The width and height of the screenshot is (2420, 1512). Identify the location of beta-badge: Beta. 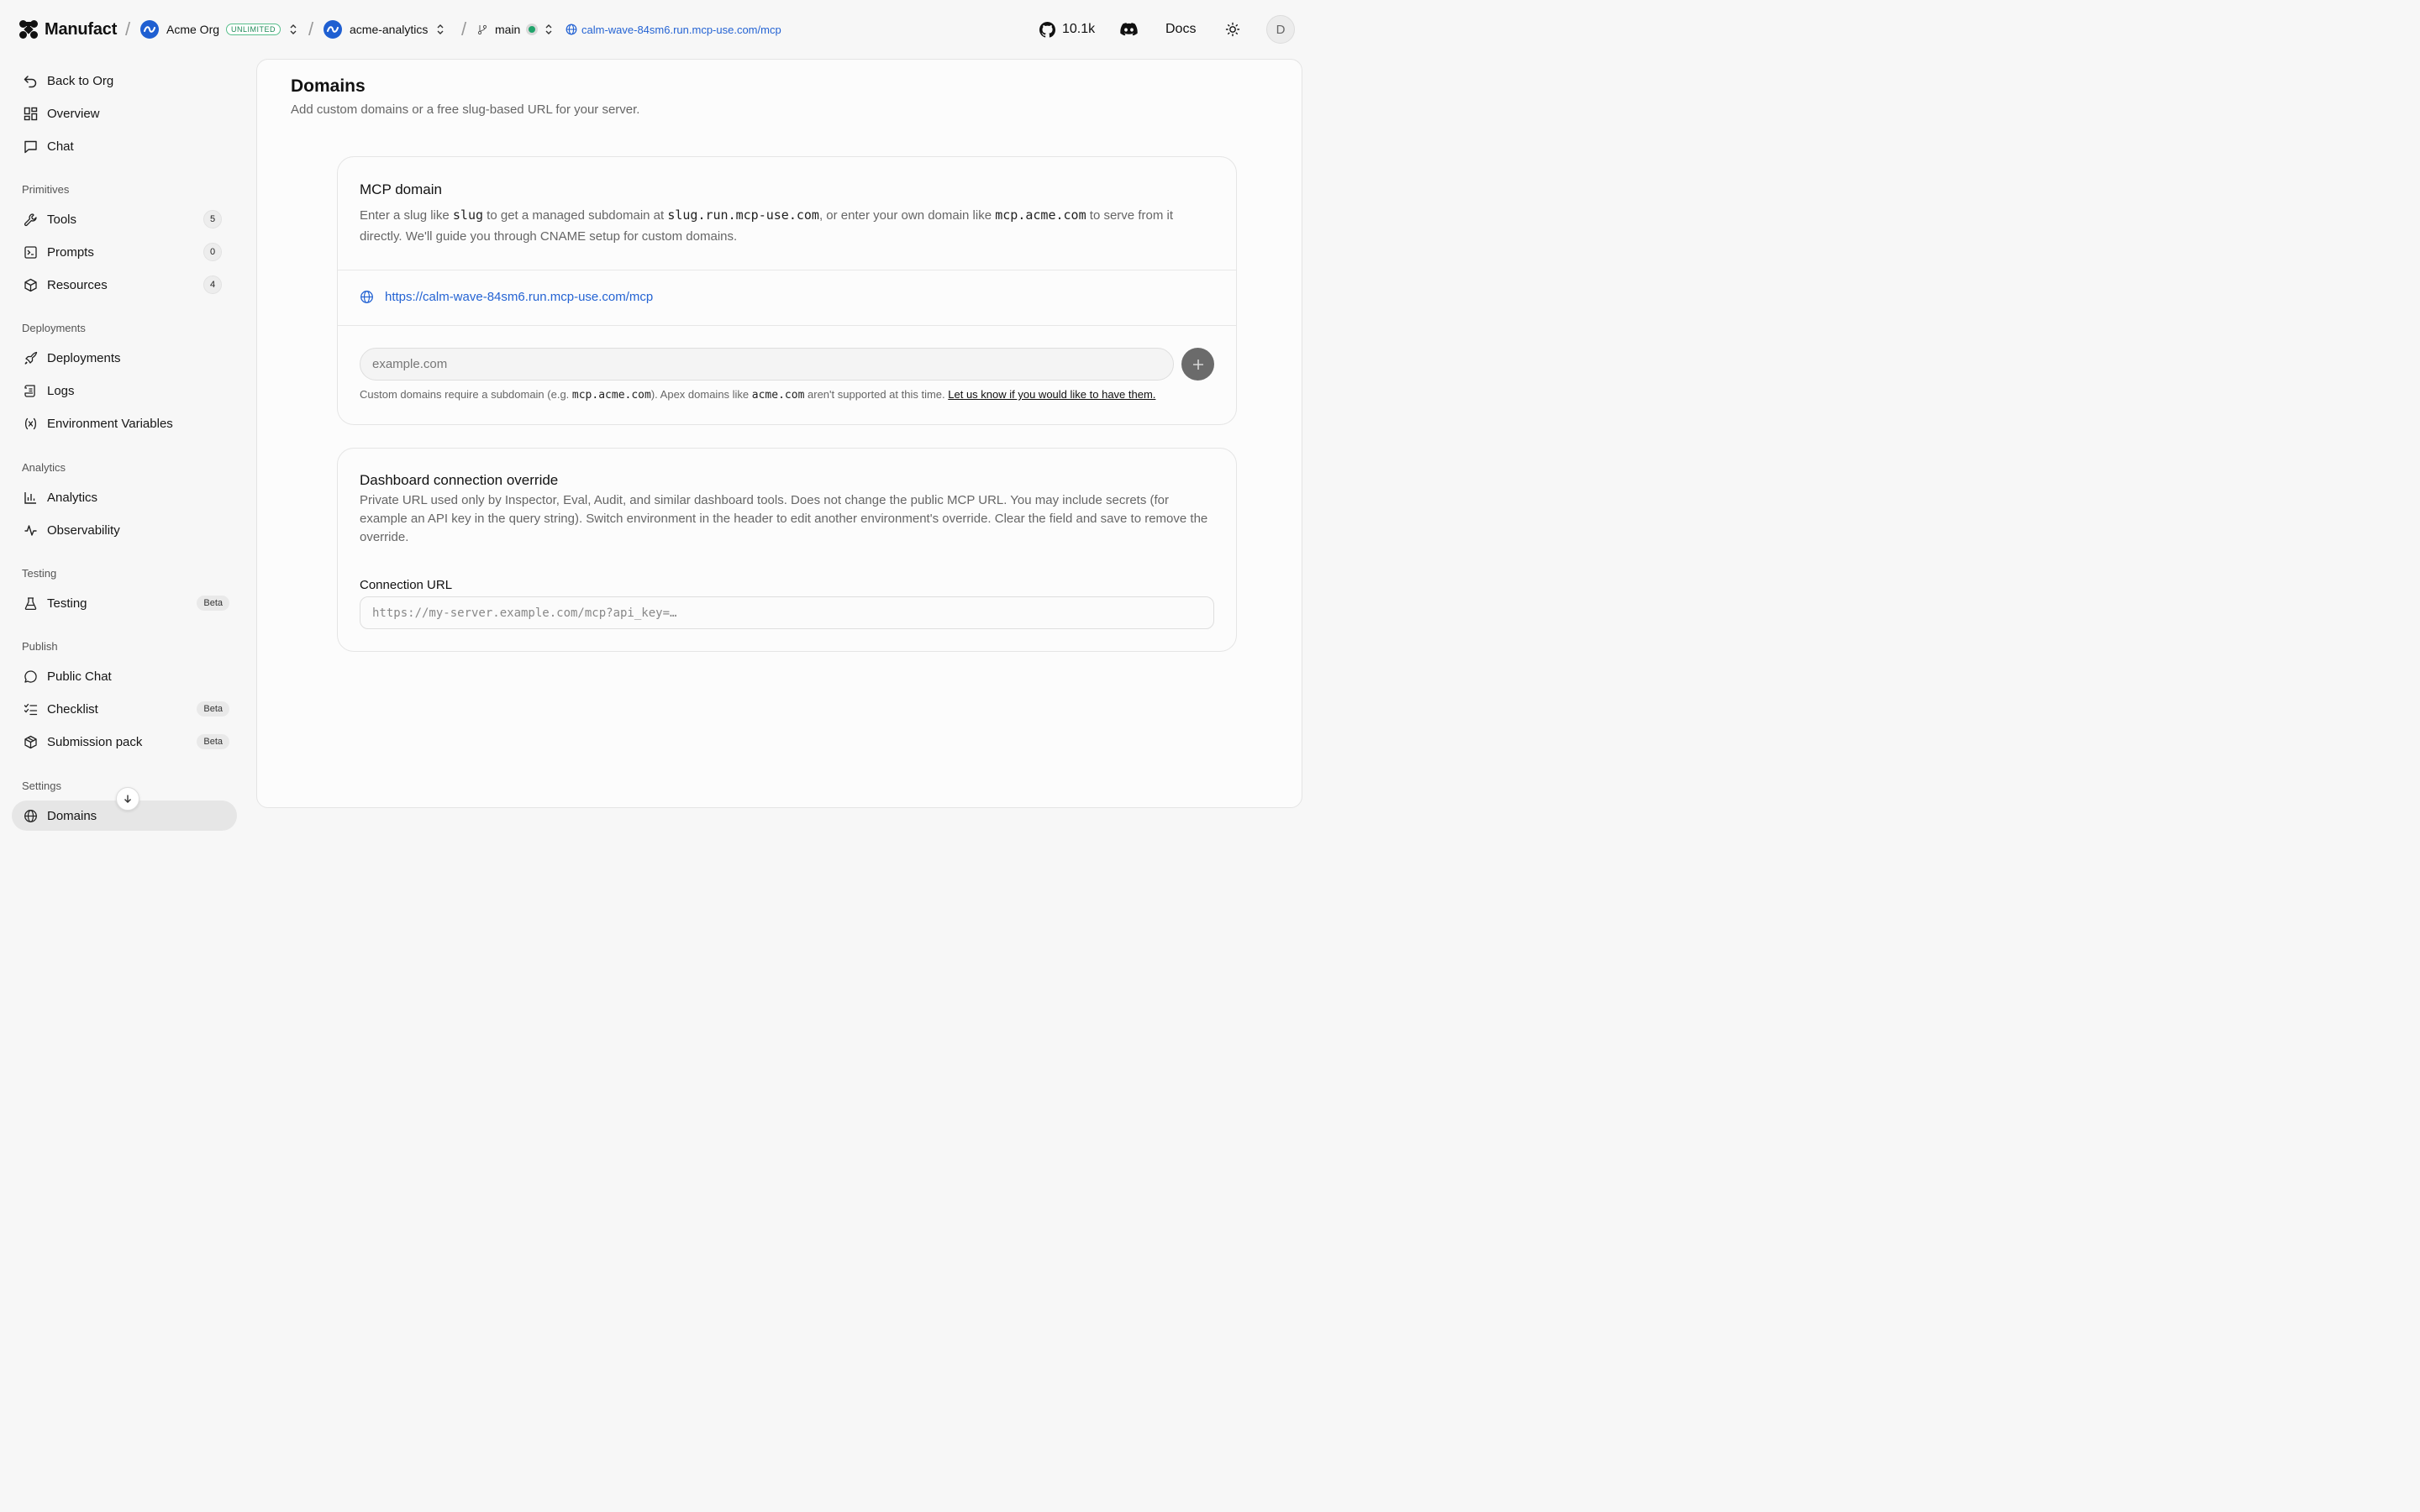
(213, 709).